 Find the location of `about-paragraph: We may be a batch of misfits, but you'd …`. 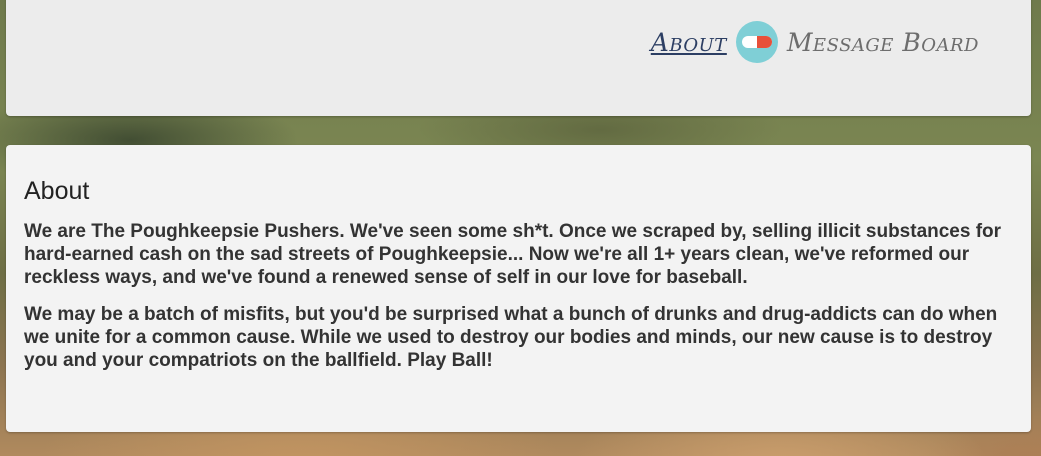

about-paragraph: We may be a batch of misfits, but you'd … is located at coordinates (511, 337).